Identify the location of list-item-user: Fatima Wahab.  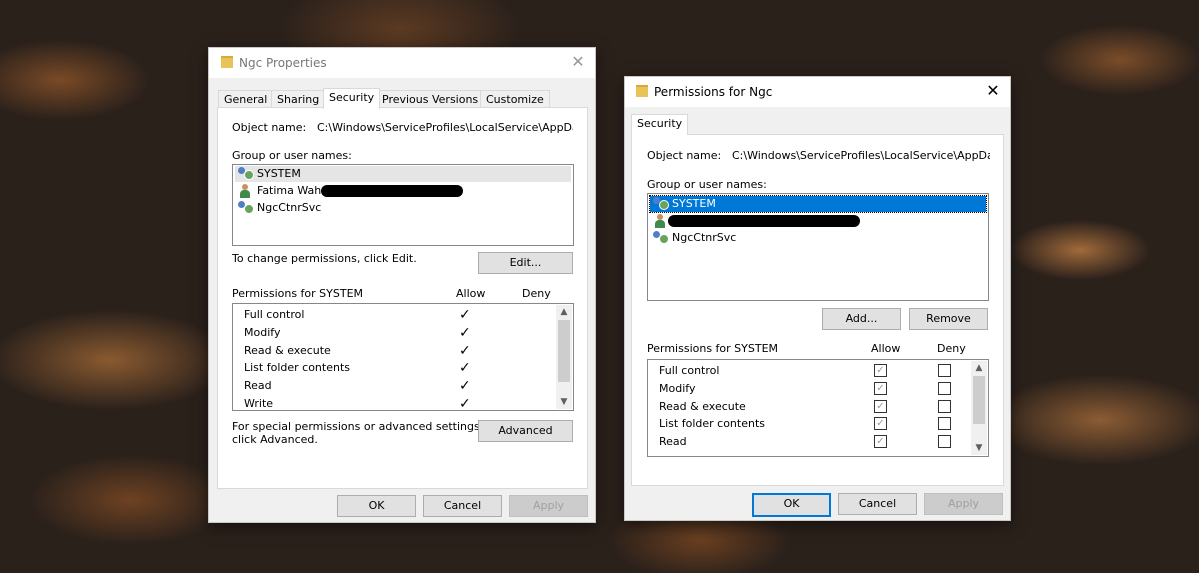
(403, 191).